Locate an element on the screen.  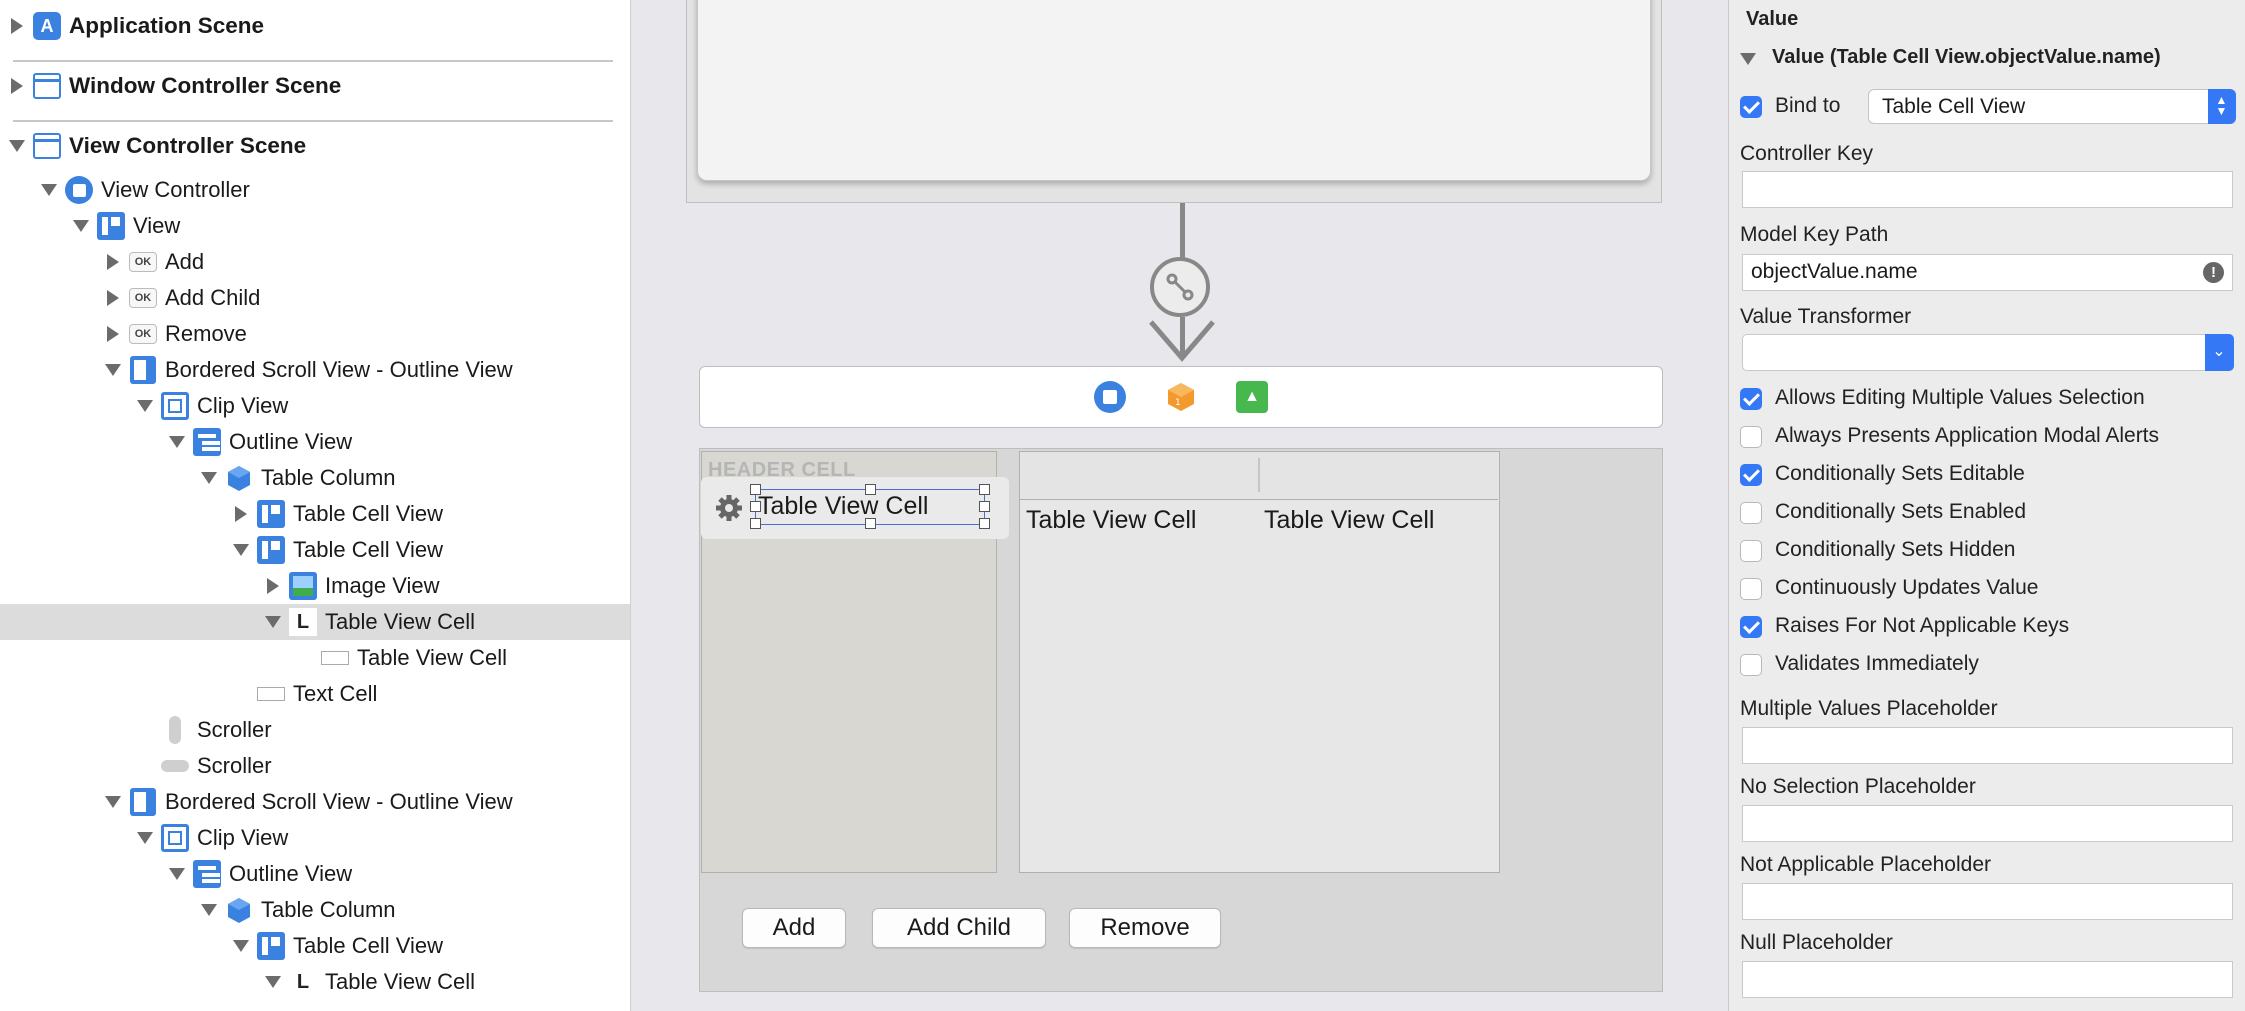
exit-icon: ▲ is located at coordinates (1252, 397).